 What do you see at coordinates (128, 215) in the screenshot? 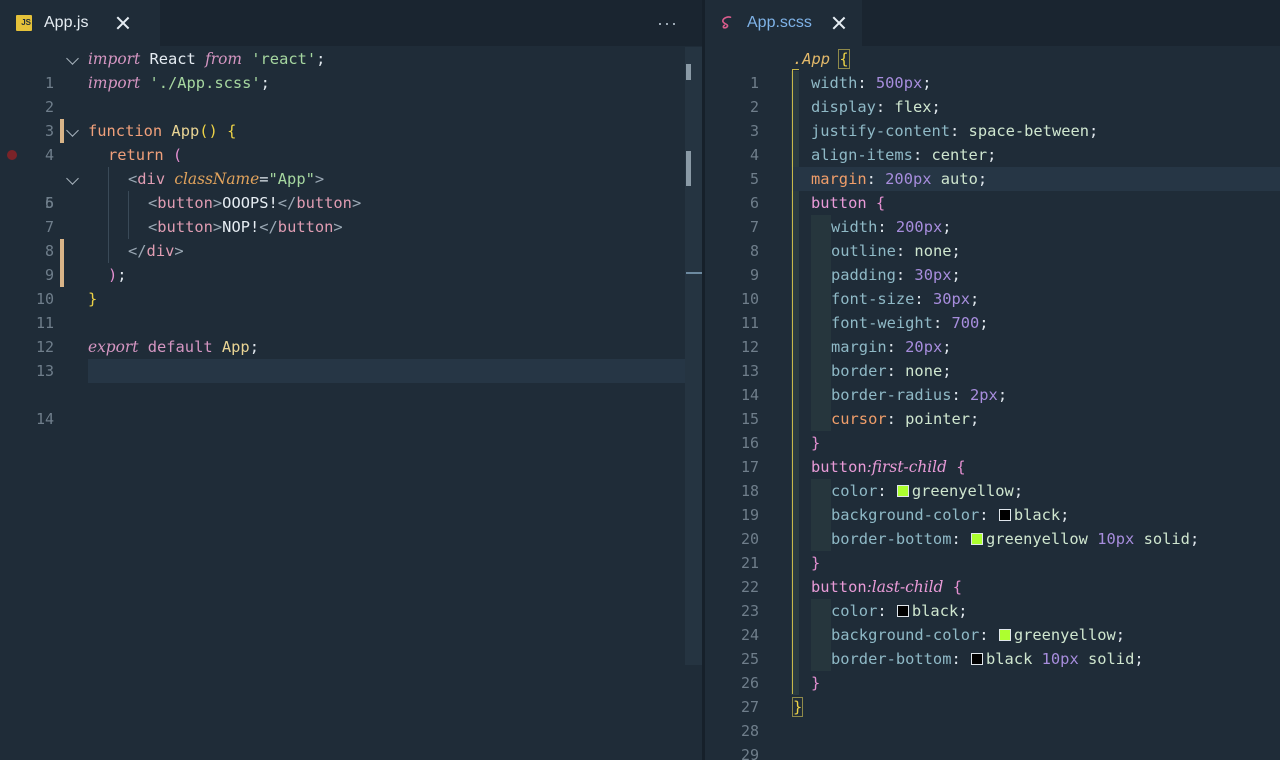
I see `indent-guide` at bounding box center [128, 215].